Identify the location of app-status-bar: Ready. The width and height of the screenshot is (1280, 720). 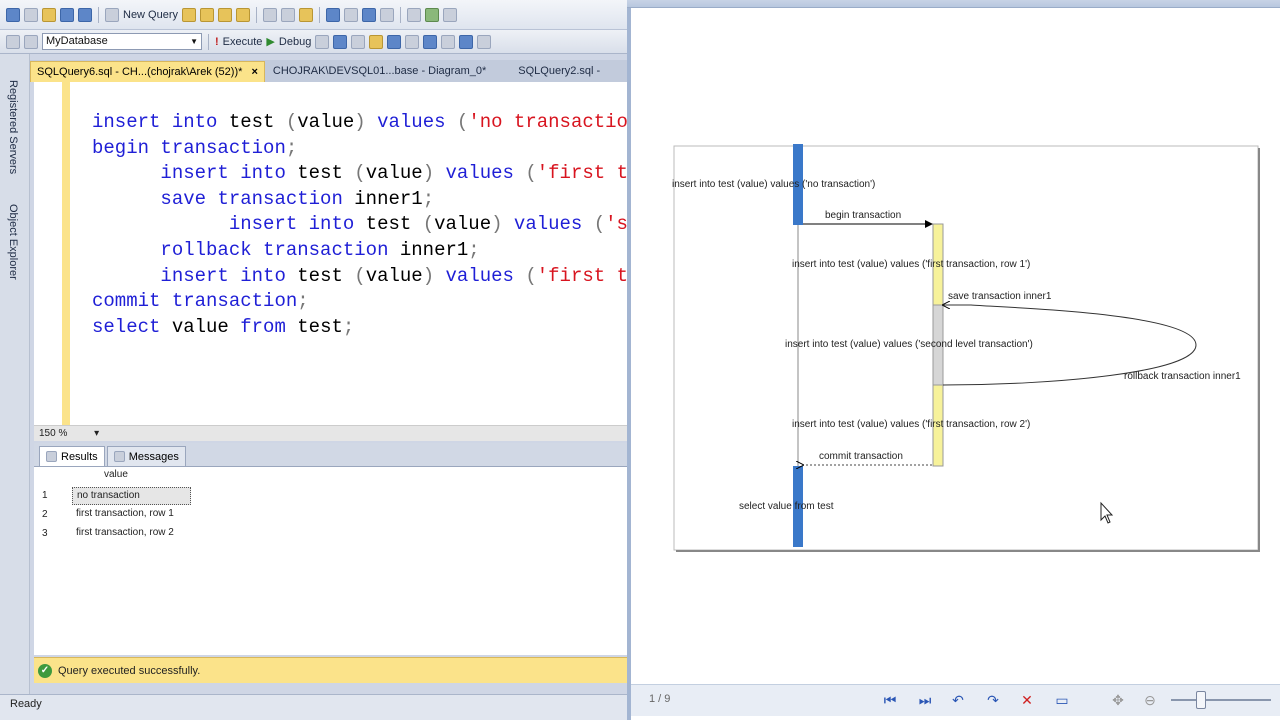
(313, 707).